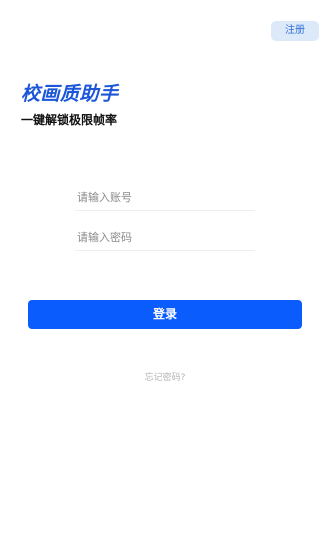  Describe the element at coordinates (165, 314) in the screenshot. I see `login-button: 登录` at that location.